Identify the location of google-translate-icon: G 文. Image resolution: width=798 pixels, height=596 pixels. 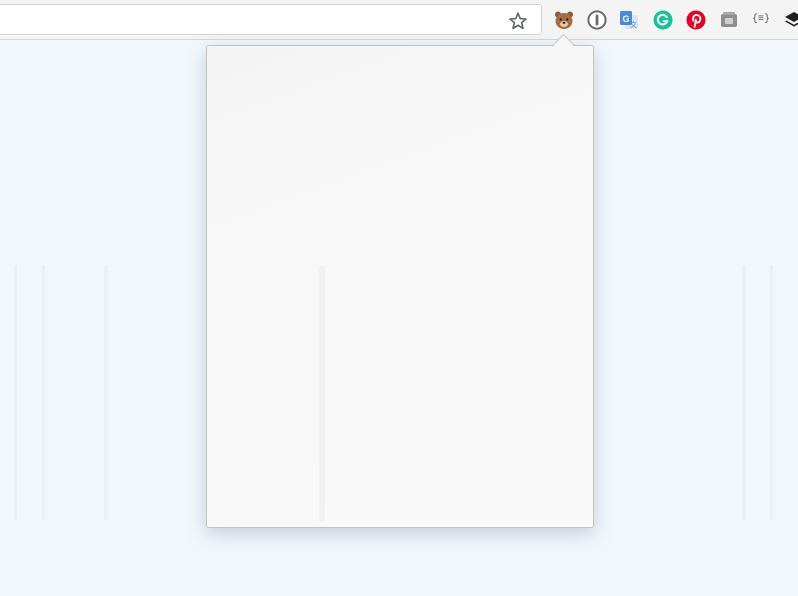
(629, 20).